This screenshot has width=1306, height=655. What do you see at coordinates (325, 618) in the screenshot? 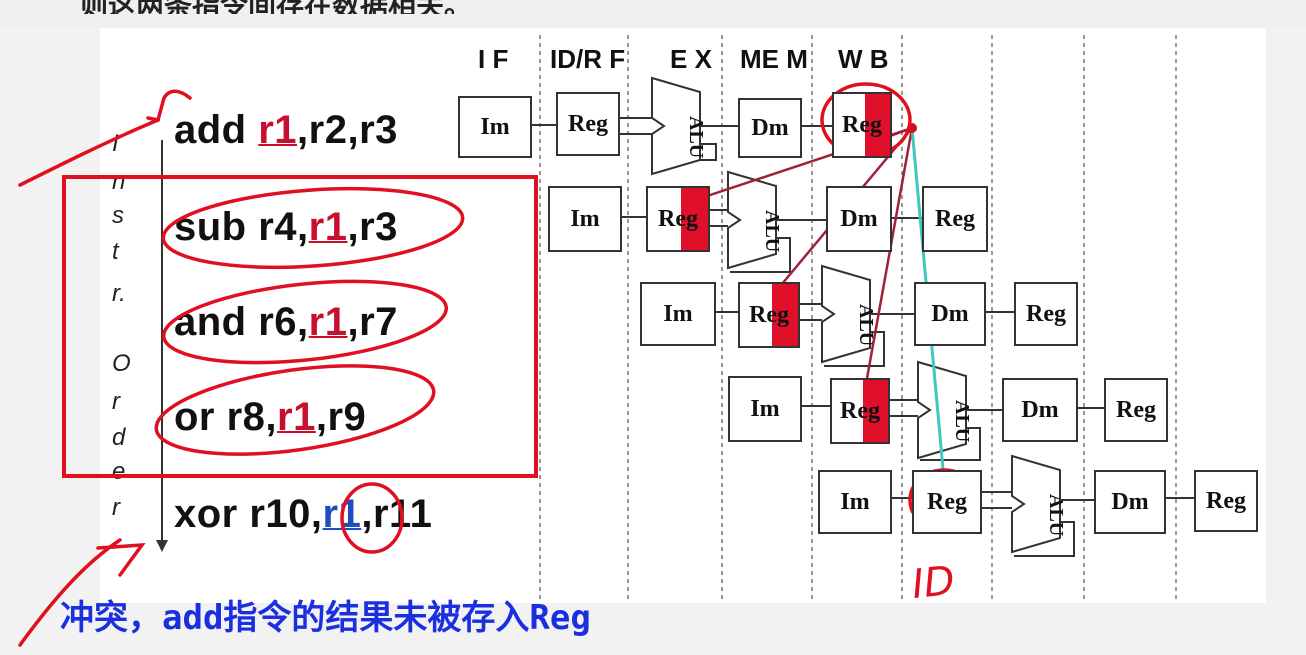
I see `caption-text: 冲突，add指令的结果未被存入Reg` at bounding box center [325, 618].